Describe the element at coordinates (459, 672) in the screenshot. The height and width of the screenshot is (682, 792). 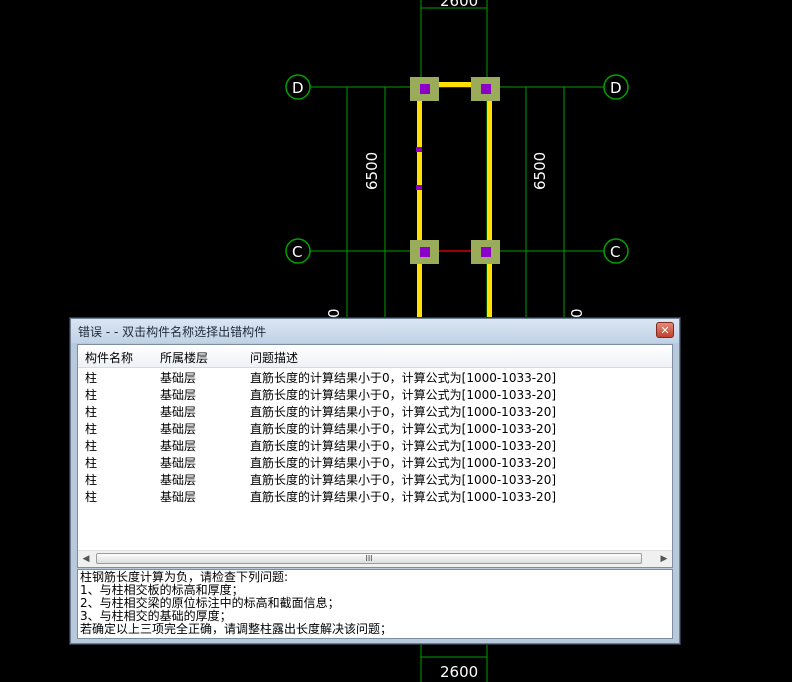
I see `dim-bottom-label: 2600` at that location.